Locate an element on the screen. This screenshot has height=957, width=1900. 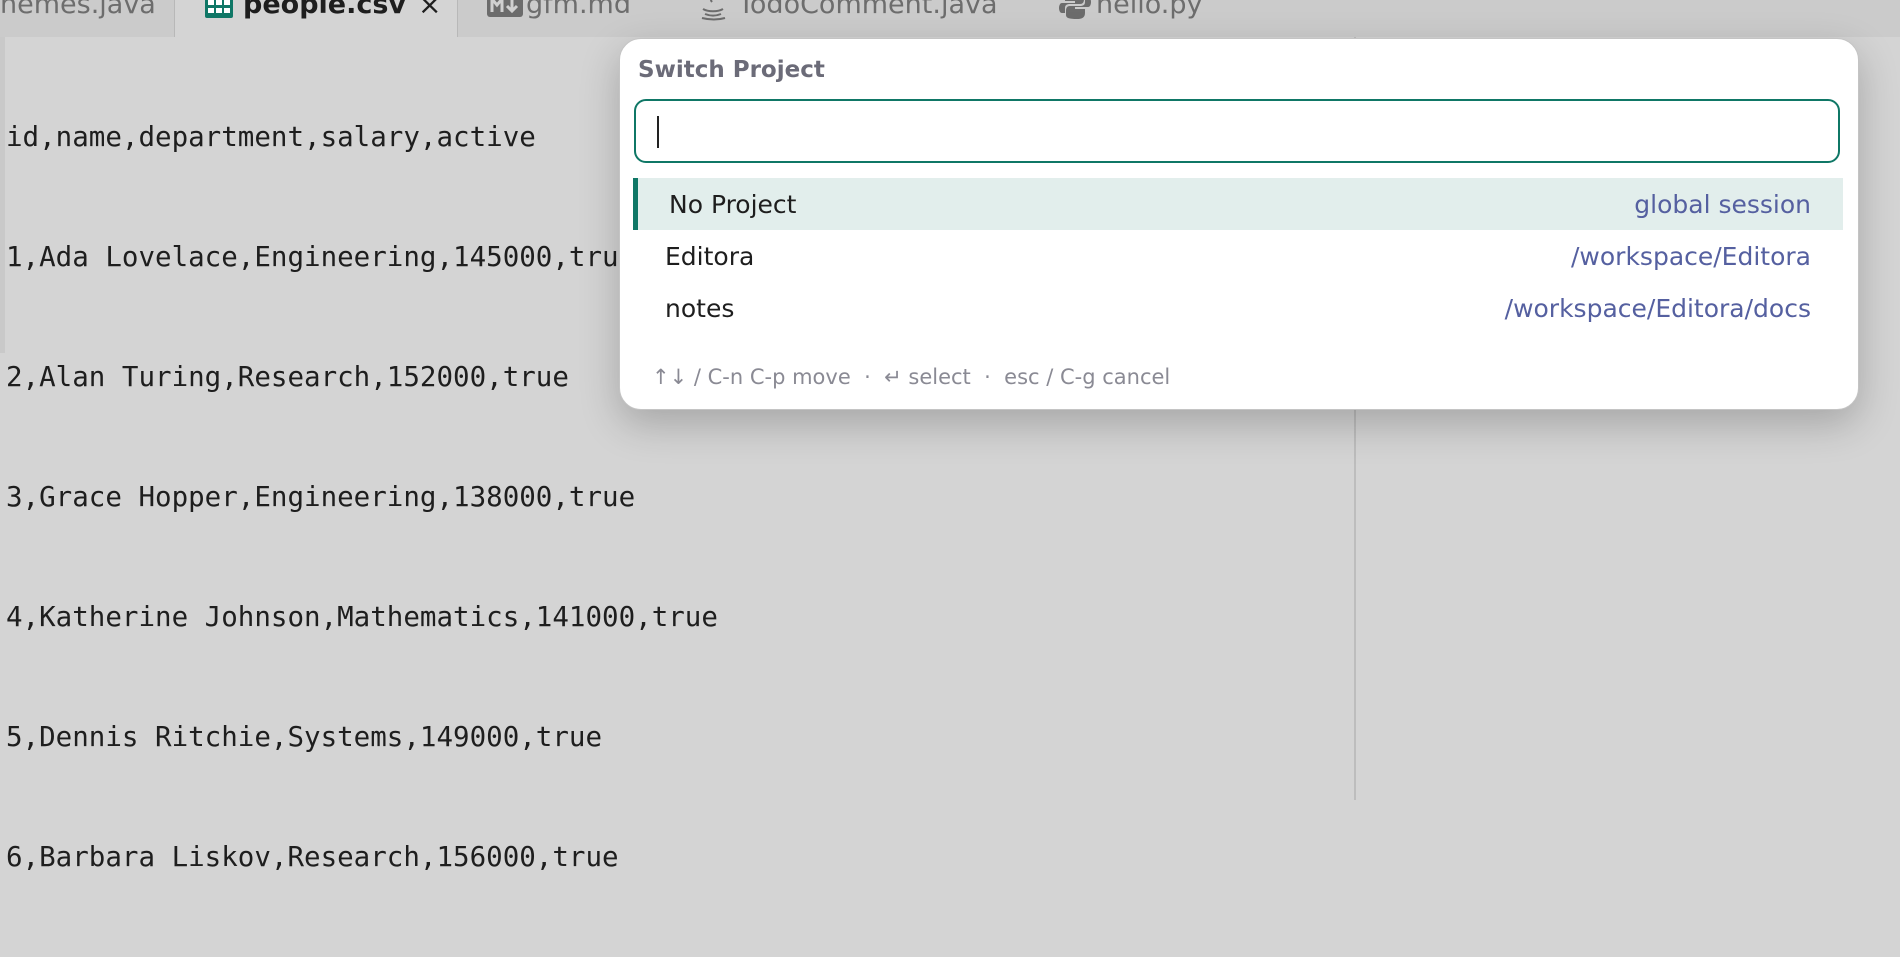
tab-label: TodoComment.java is located at coordinates (868, 10).